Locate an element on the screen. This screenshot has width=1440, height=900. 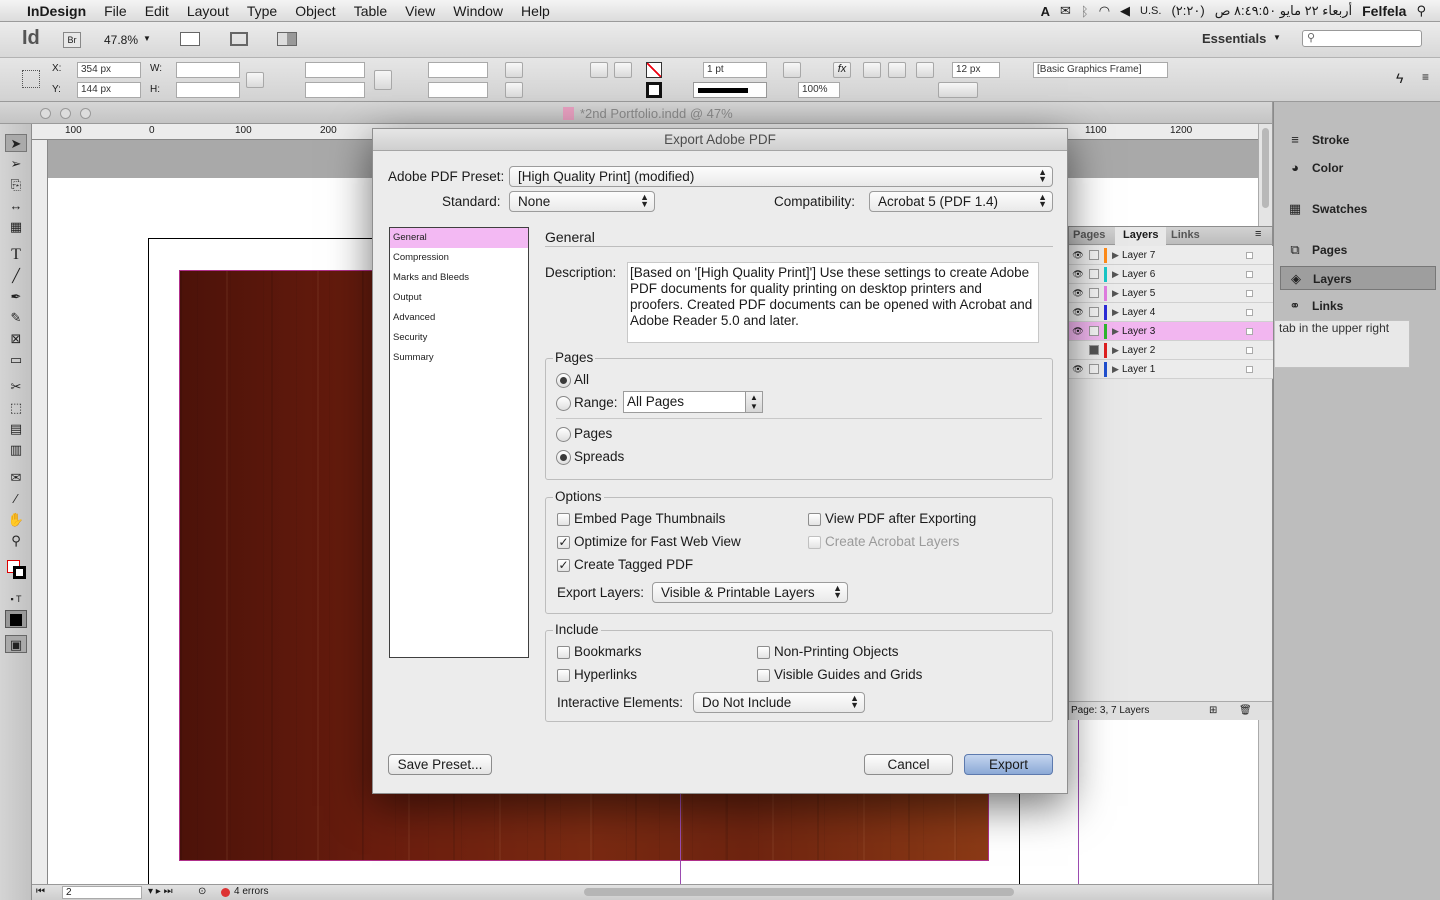
radio-pages is located at coordinates (563, 434).